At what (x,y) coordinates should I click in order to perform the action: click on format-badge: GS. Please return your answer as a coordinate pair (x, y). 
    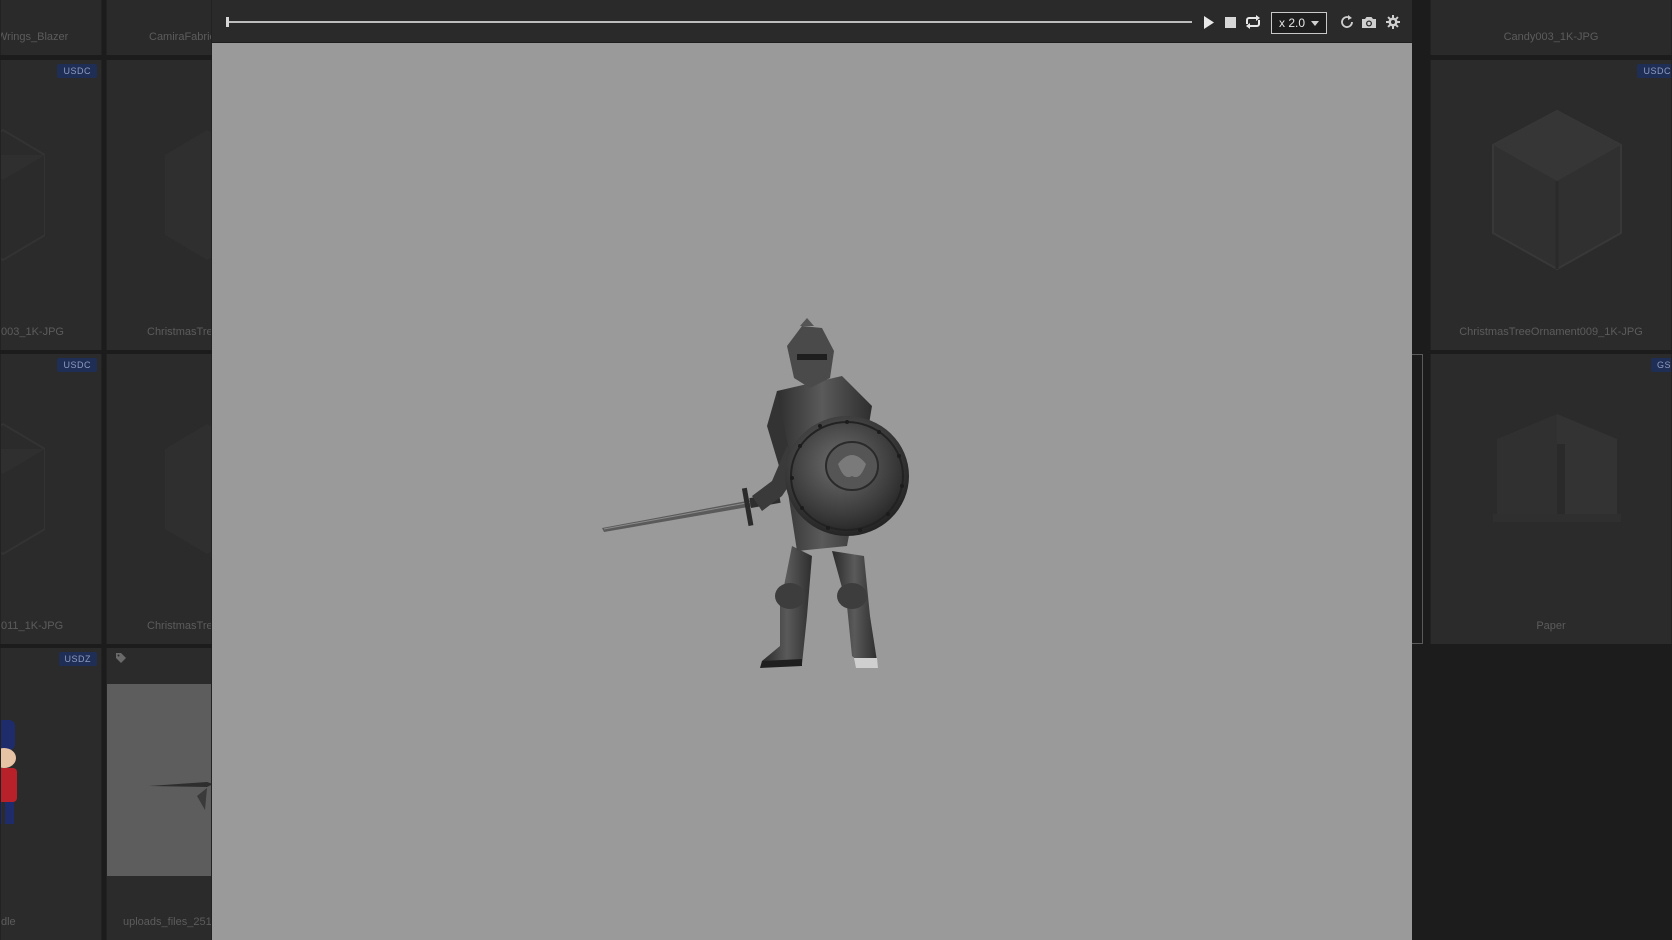
    Looking at the image, I should click on (1660, 365).